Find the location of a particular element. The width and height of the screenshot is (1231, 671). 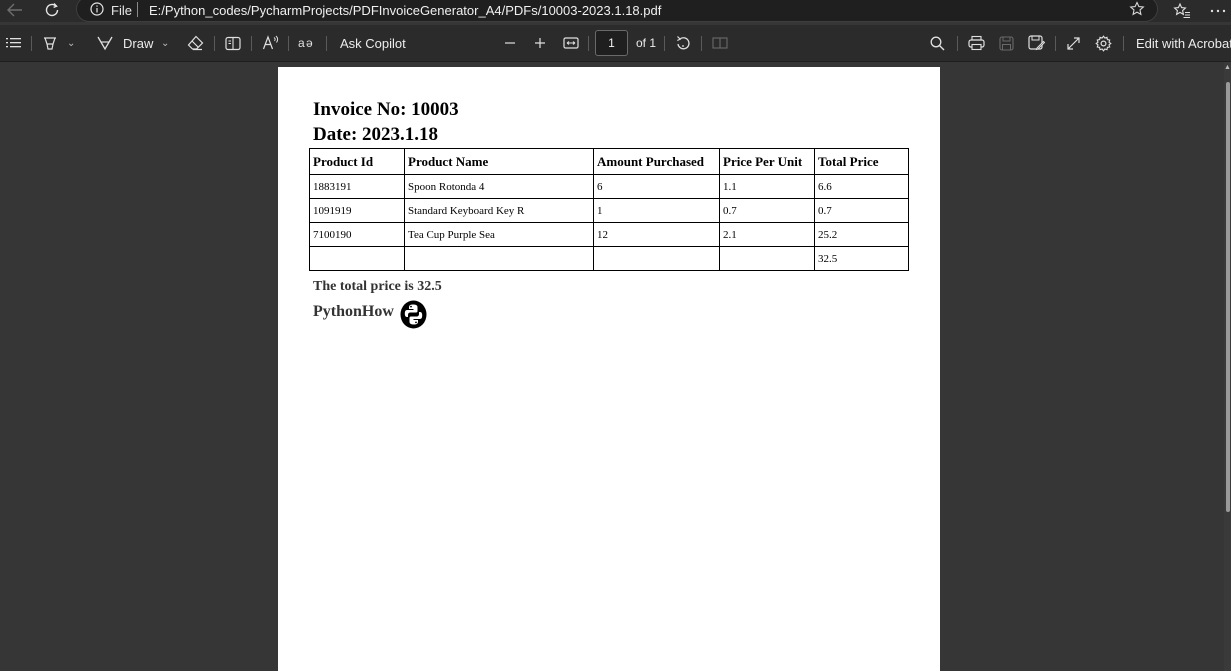

fit-width-icon is located at coordinates (571, 43).